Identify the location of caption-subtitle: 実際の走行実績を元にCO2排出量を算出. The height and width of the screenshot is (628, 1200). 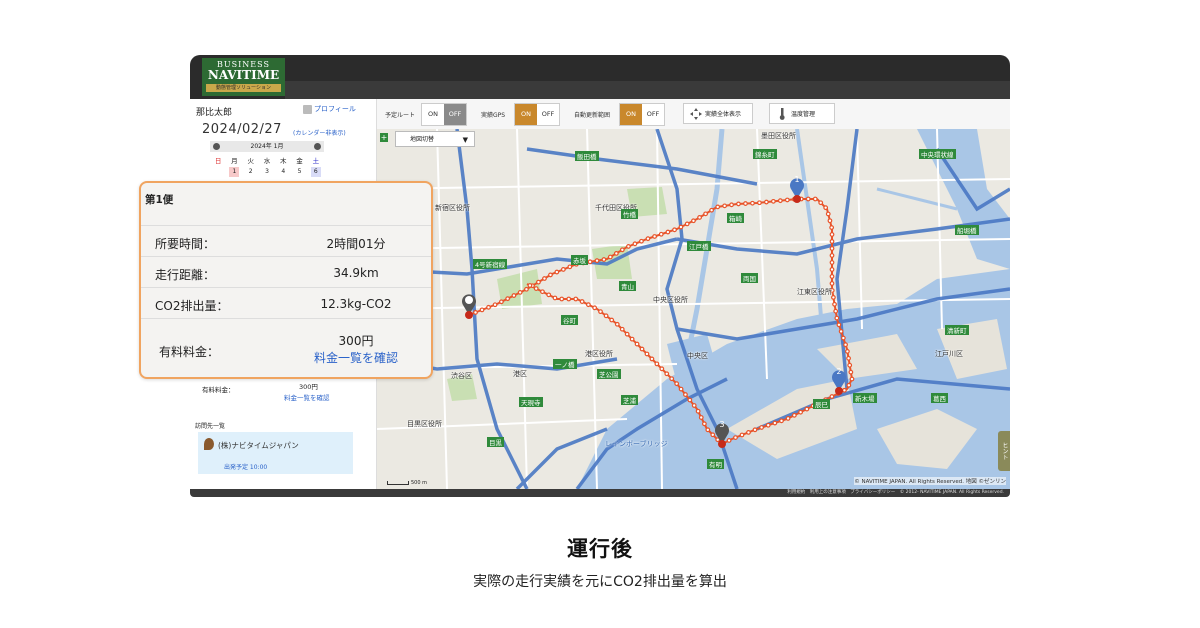
(600, 582).